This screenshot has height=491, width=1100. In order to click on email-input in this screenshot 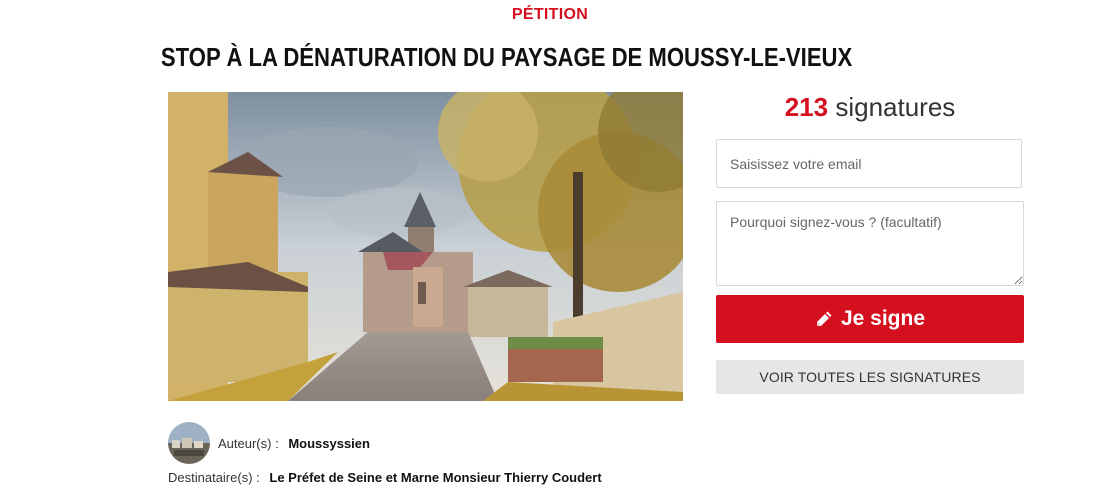, I will do `click(869, 163)`.